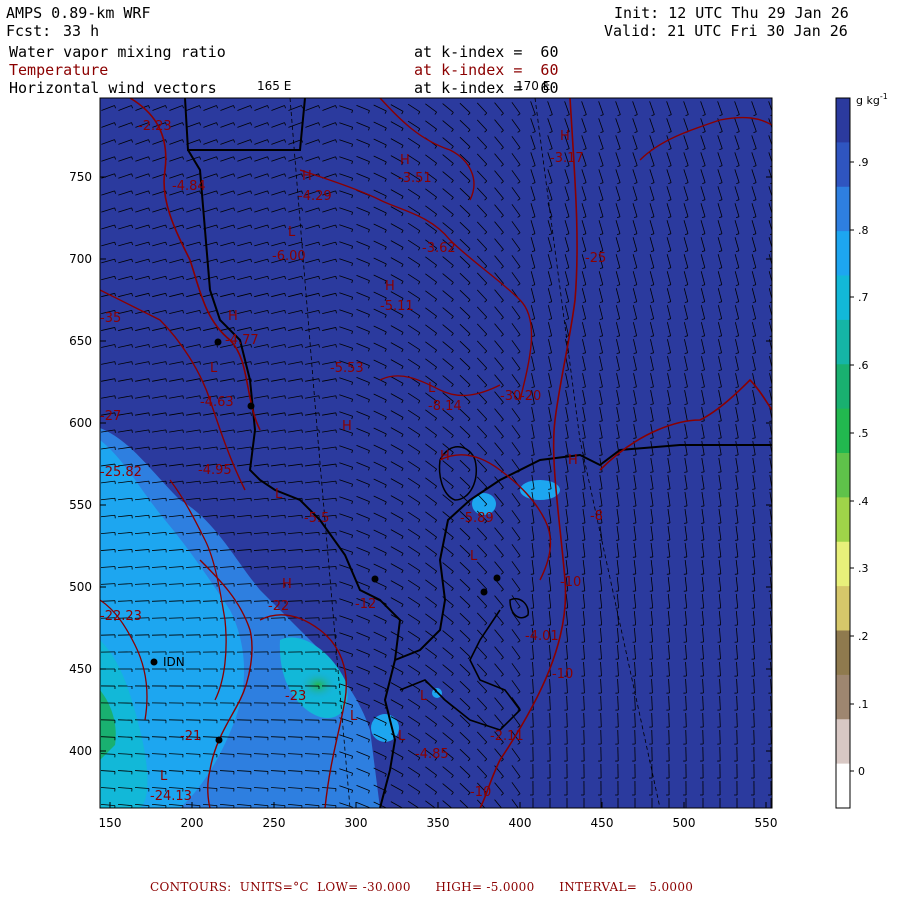 The height and width of the screenshot is (900, 900). I want to click on colorbar-tick-label: .3, so click(863, 568).